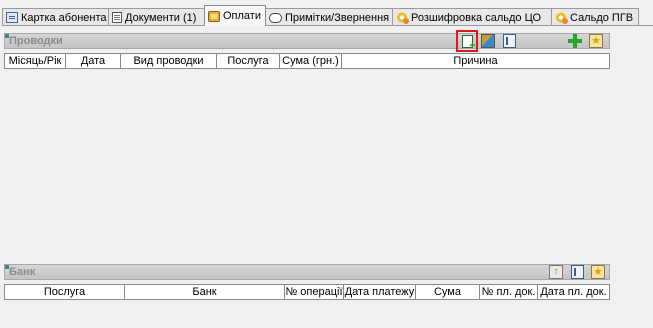  Describe the element at coordinates (275, 17) in the screenshot. I see `note-icon` at that location.